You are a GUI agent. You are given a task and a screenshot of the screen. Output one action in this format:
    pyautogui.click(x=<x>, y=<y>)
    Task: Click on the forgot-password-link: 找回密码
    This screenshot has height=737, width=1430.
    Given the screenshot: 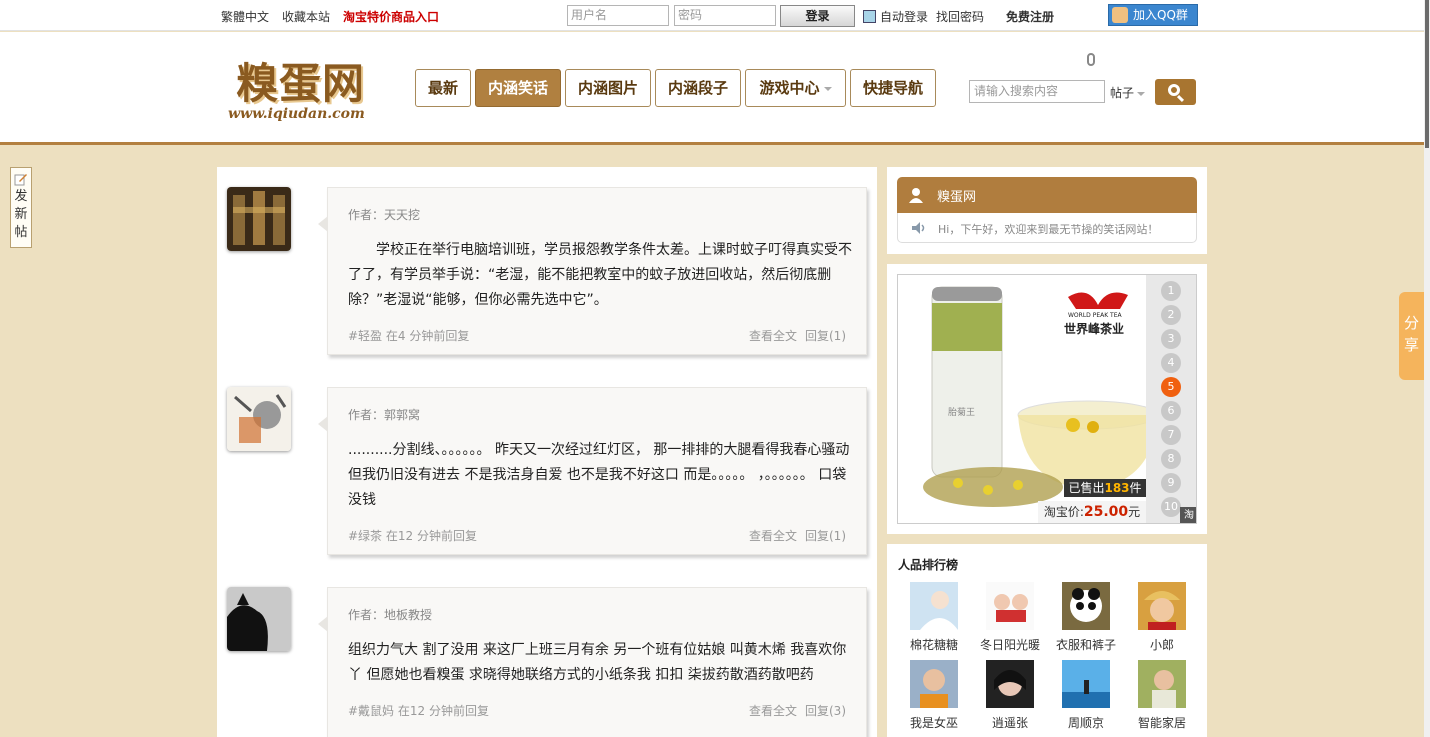 What is the action you would take?
    pyautogui.click(x=960, y=16)
    